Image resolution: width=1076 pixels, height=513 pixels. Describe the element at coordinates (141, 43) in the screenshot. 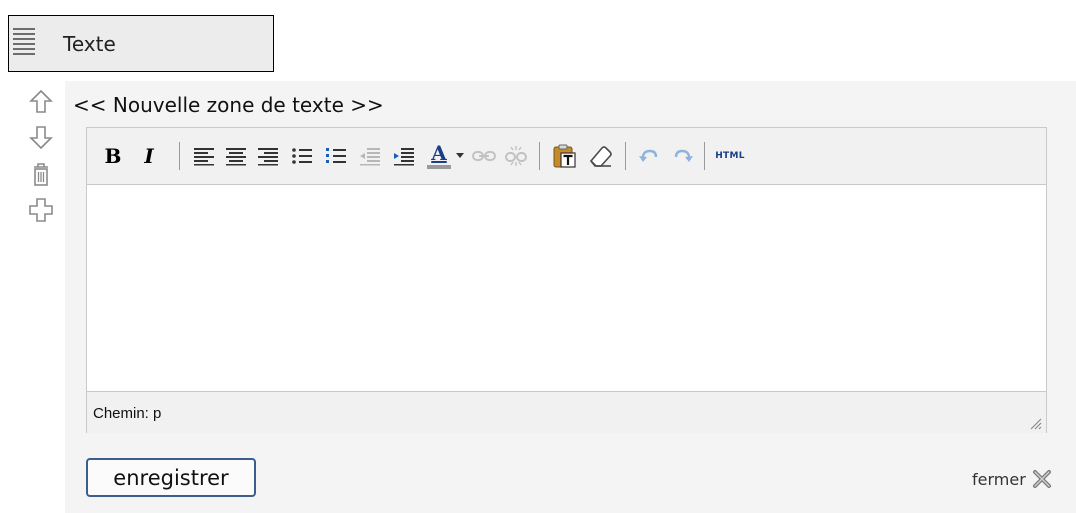

I see `block-type-header: Texte` at that location.